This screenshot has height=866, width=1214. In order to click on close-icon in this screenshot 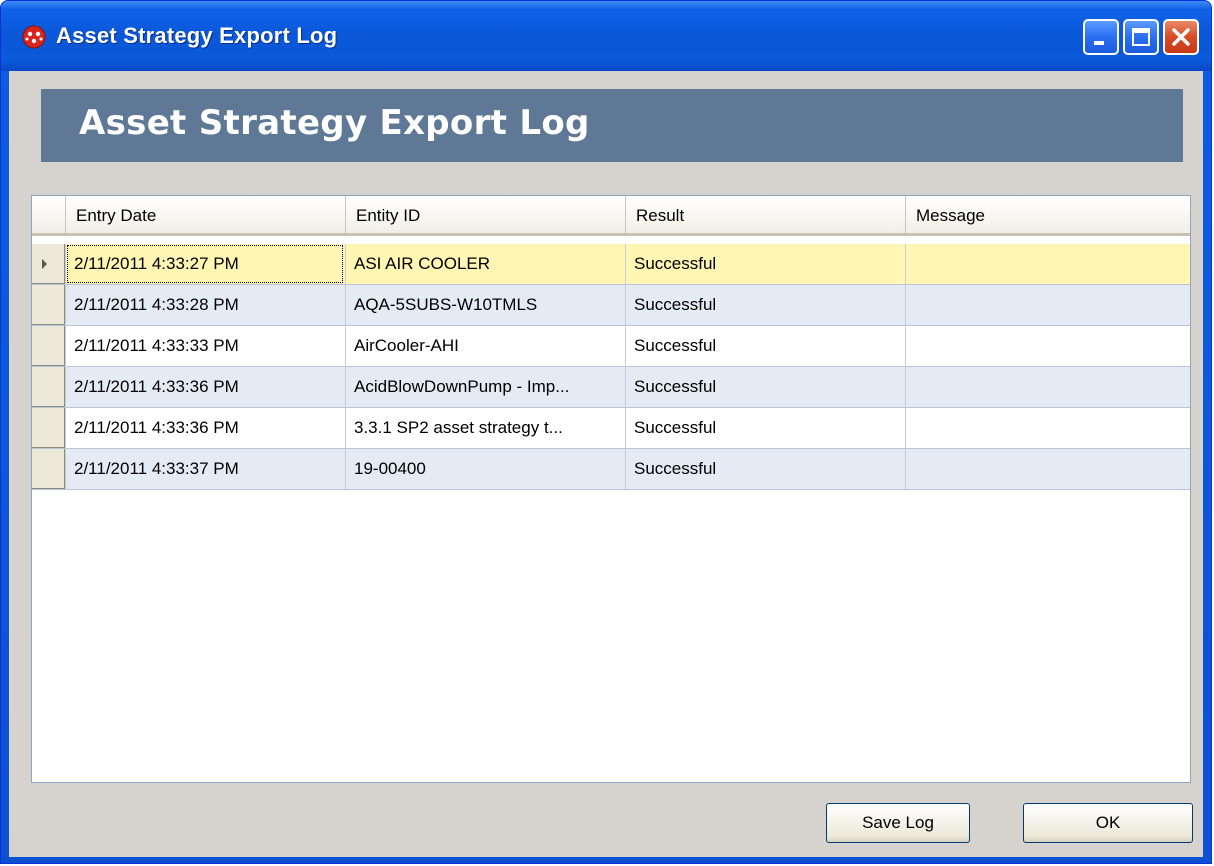, I will do `click(1181, 37)`.